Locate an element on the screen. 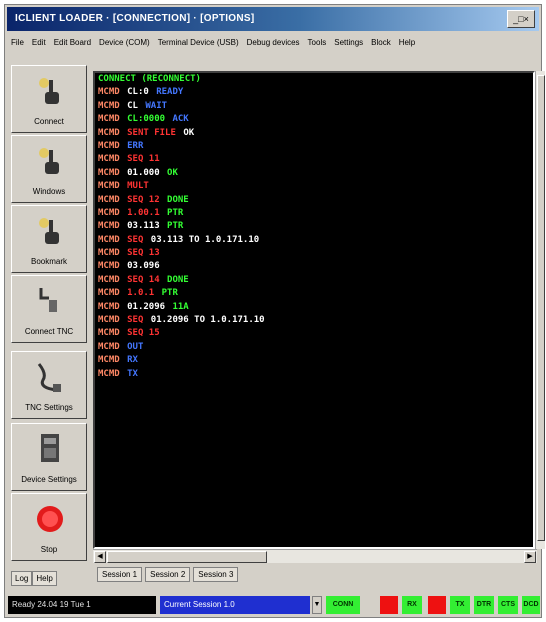  scroll-left-arrow-icon: ◀ is located at coordinates (100, 557).